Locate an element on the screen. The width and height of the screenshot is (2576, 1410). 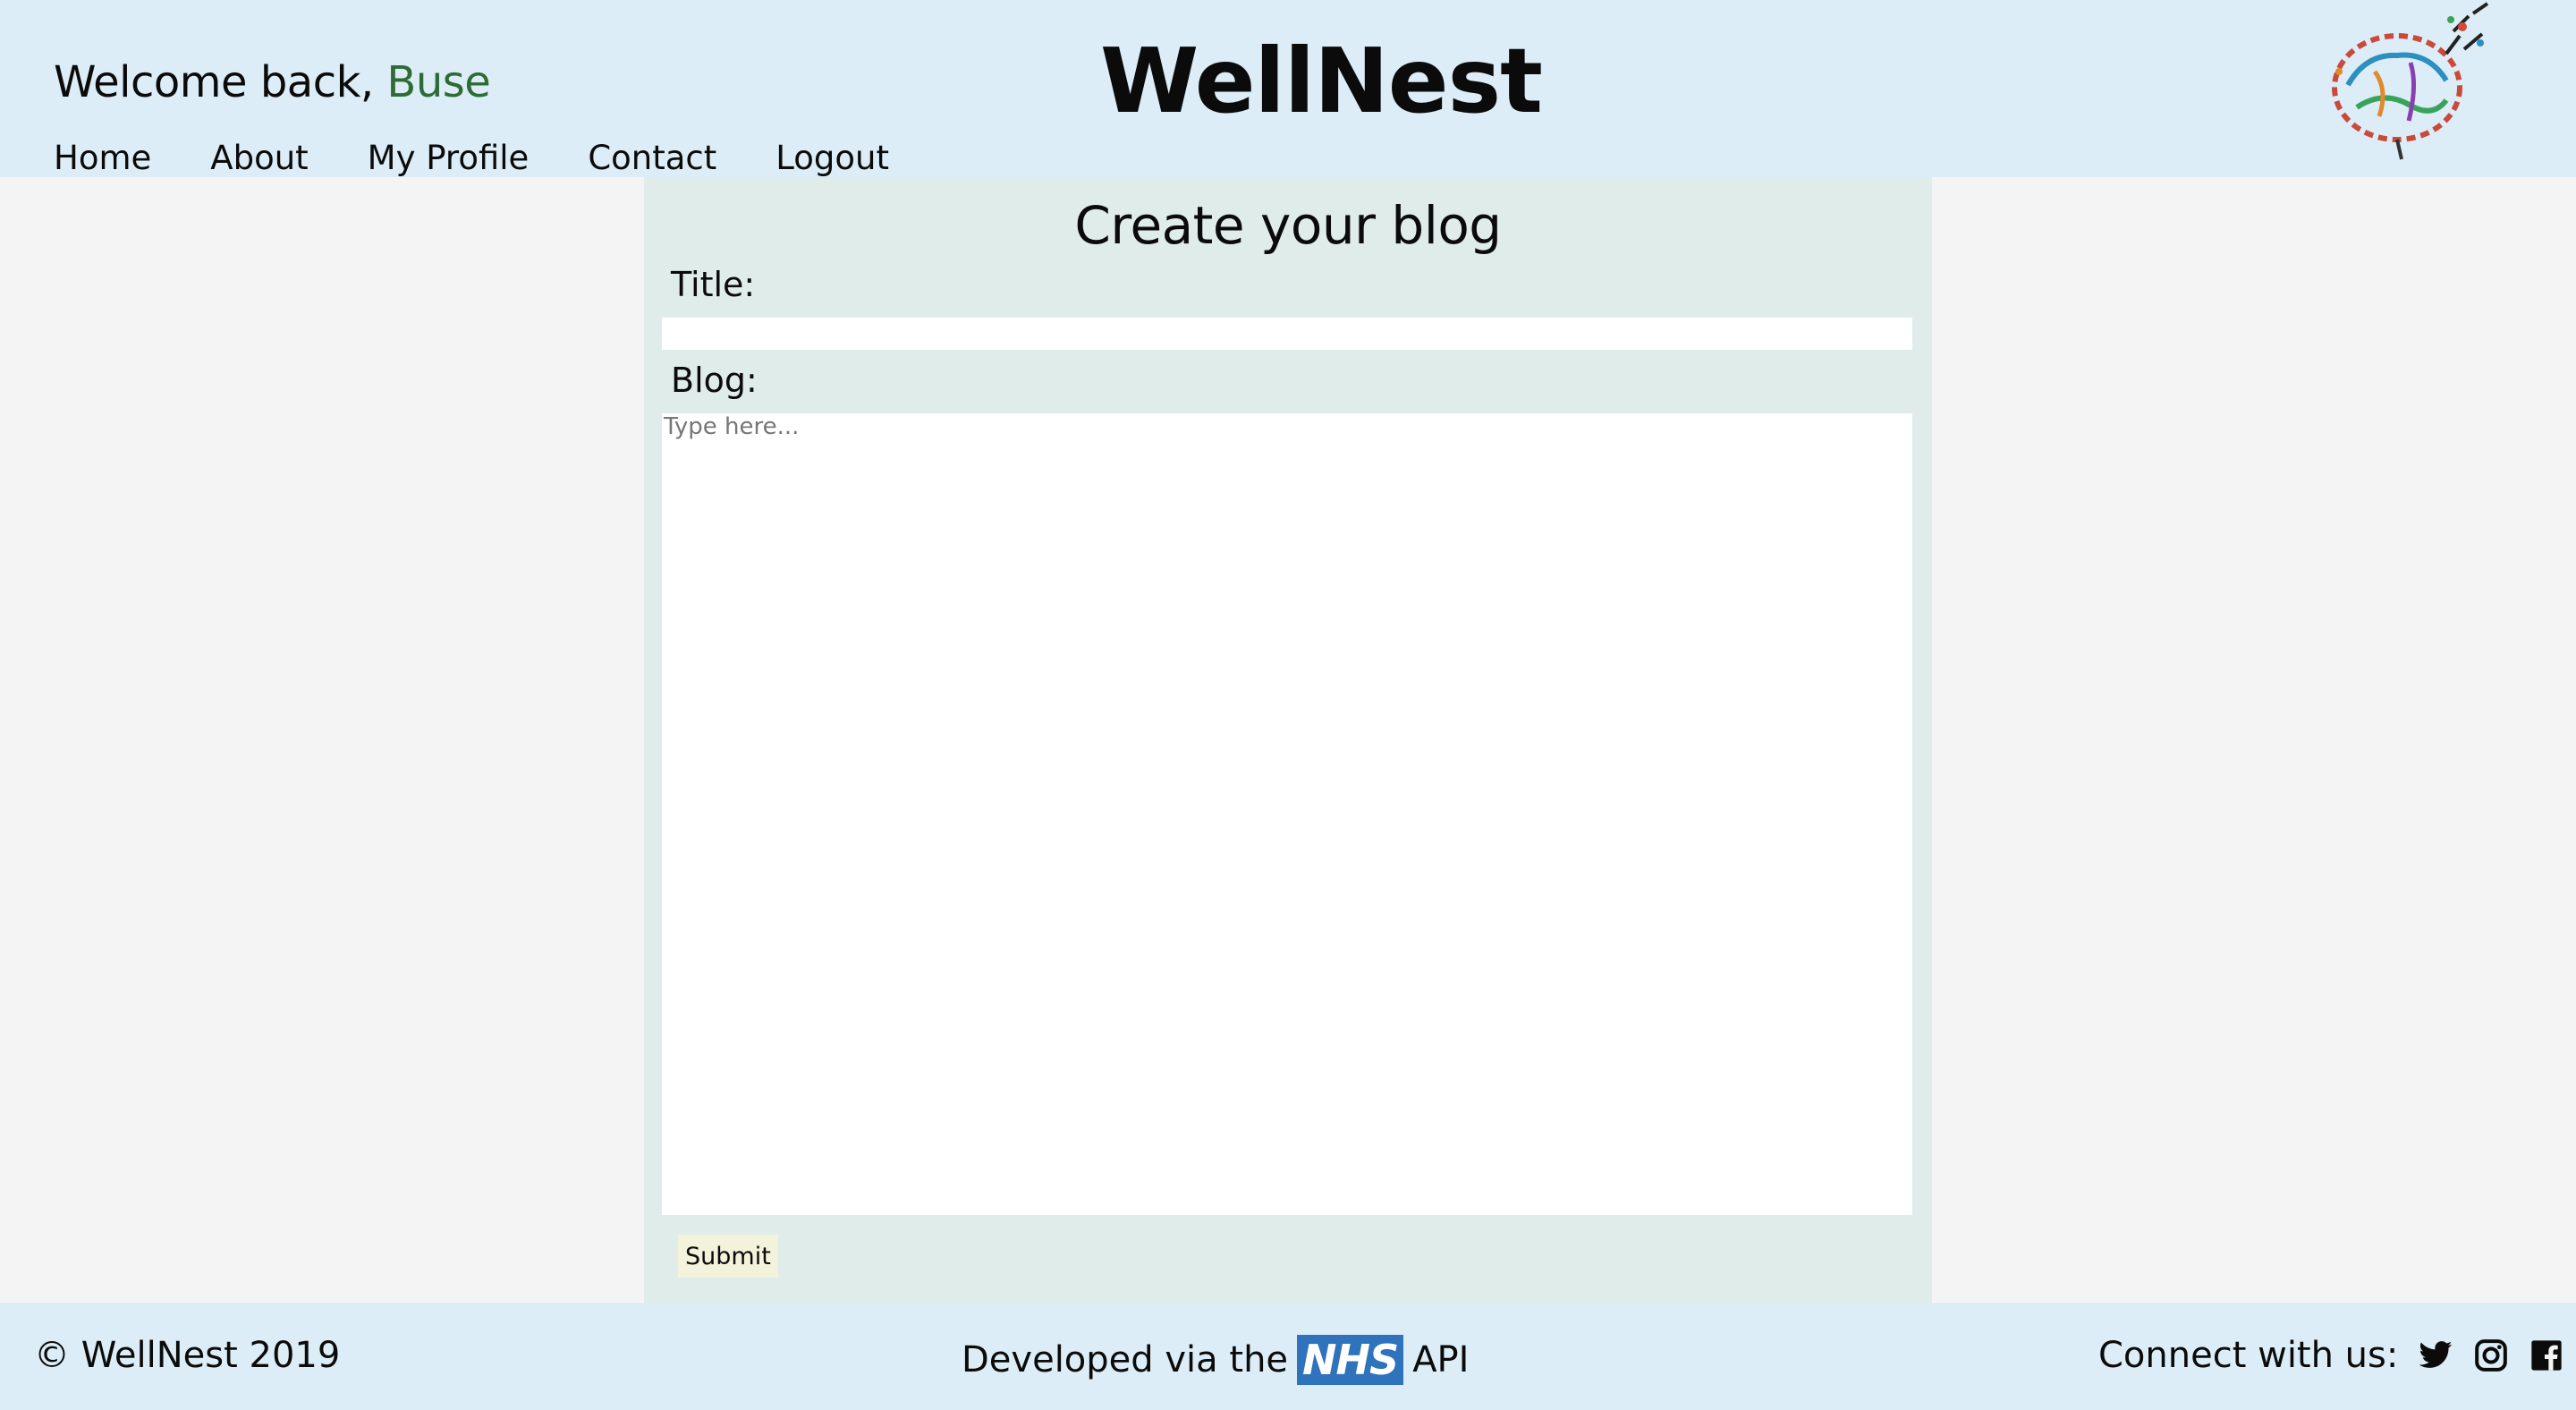
nav-contact: Contact is located at coordinates (652, 158).